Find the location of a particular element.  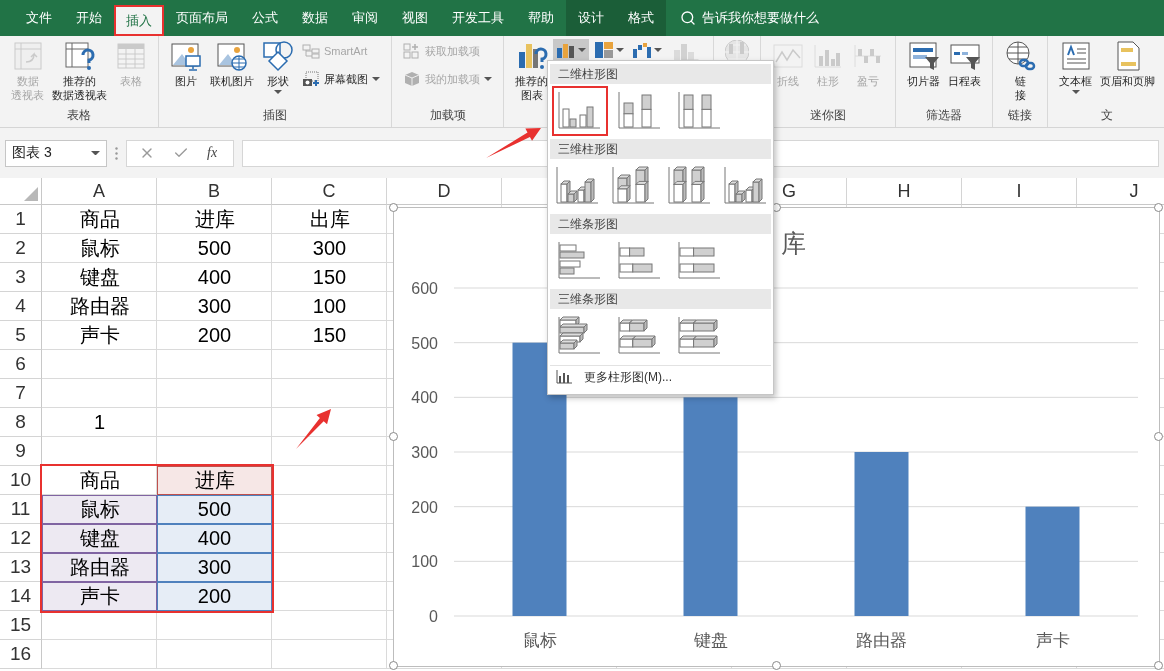

add-in-icon is located at coordinates (412, 51).